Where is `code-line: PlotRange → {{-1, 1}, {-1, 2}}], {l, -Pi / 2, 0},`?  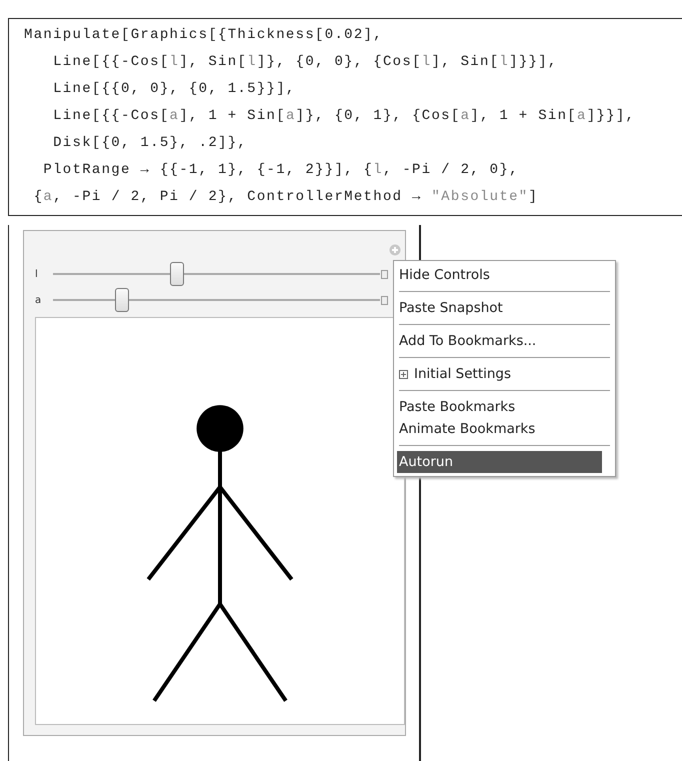
code-line: PlotRange → {{-1, 1}, {-1, 2}}], {l, -Pi / 2, 0}, is located at coordinates (280, 170).